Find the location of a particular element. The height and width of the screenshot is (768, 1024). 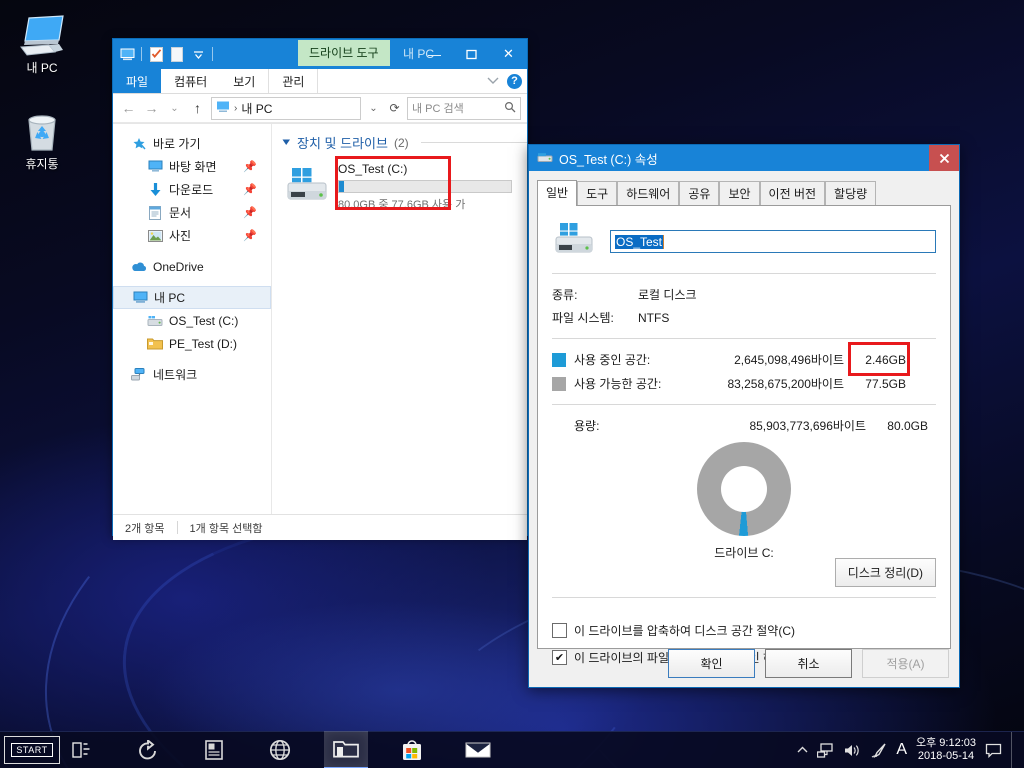

explorer-title-bar: 드라이브 도구 내 PC — ✕ is located at coordinates (320, 54).